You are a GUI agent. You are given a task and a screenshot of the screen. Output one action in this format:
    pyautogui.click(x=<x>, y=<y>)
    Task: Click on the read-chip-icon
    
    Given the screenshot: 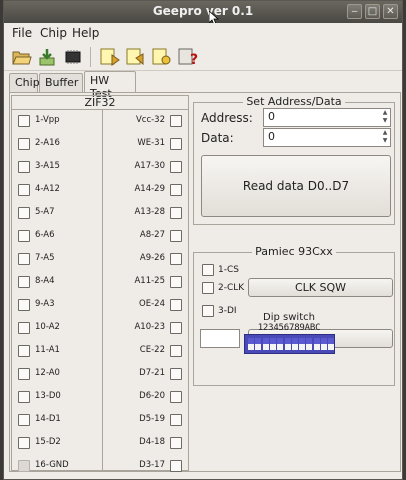 What is the action you would take?
    pyautogui.click(x=109, y=57)
    